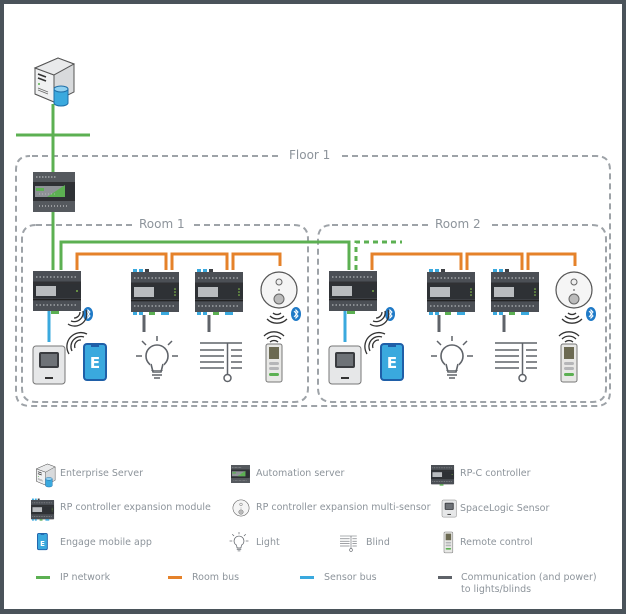 The height and width of the screenshot is (614, 626). I want to click on legend-label-rp-c-controller: RP-C controller, so click(495, 473).